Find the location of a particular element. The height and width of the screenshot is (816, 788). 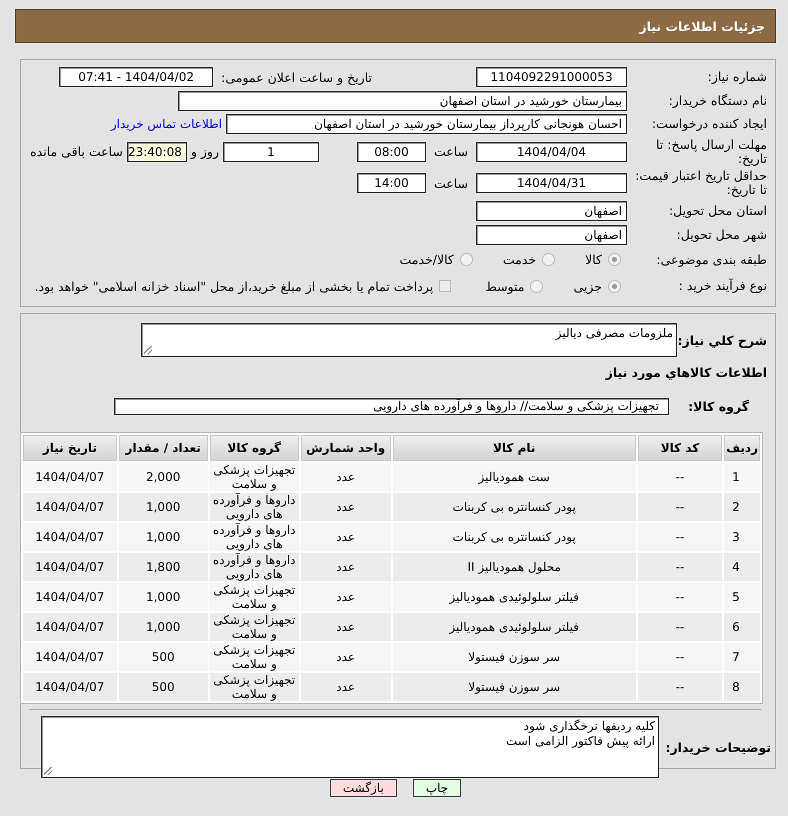

field-label: ساعت باقی مانده is located at coordinates (76, 152).